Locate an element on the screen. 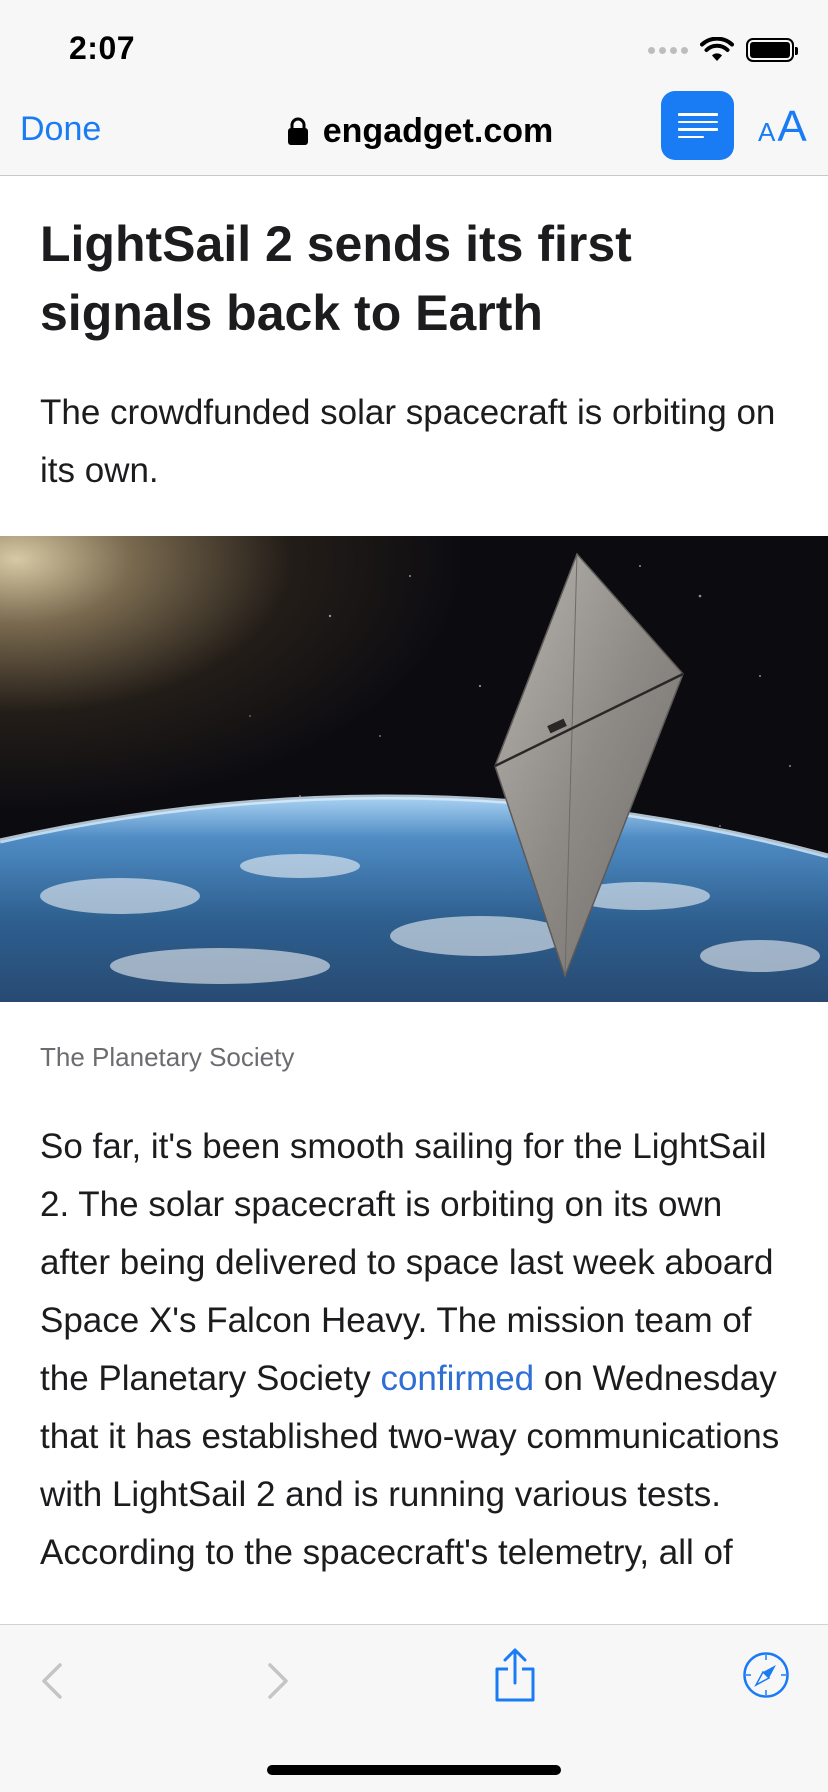 This screenshot has width=828, height=1792. compass-icon is located at coordinates (766, 1675).